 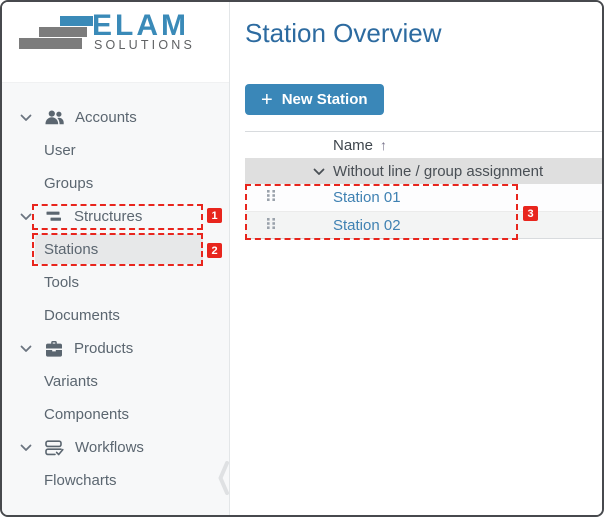 I want to click on new-station-button: + New Station, so click(x=314, y=99).